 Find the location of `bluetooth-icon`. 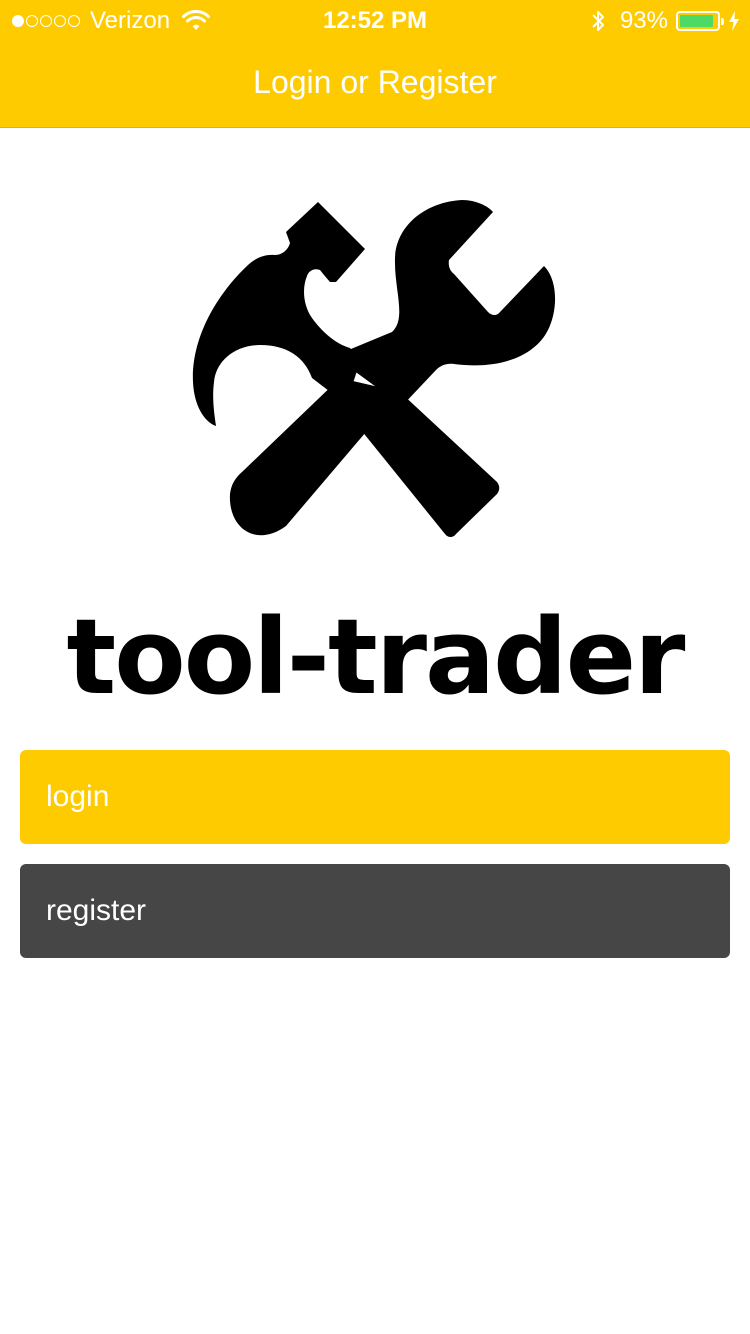

bluetooth-icon is located at coordinates (598, 21).